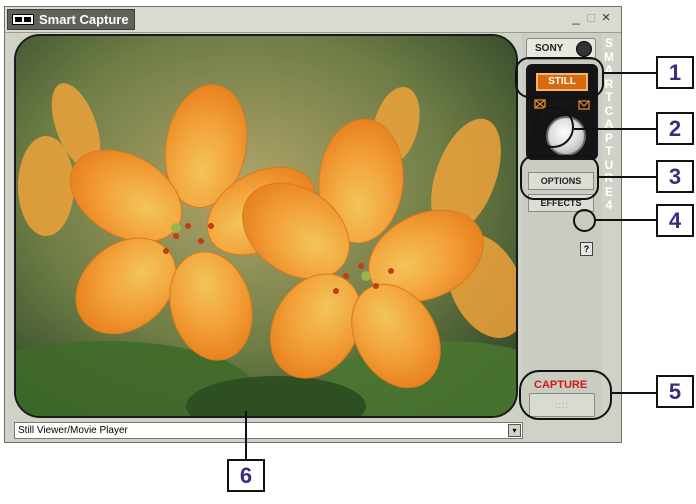  Describe the element at coordinates (675, 128) in the screenshot. I see `callout-2: 2` at that location.